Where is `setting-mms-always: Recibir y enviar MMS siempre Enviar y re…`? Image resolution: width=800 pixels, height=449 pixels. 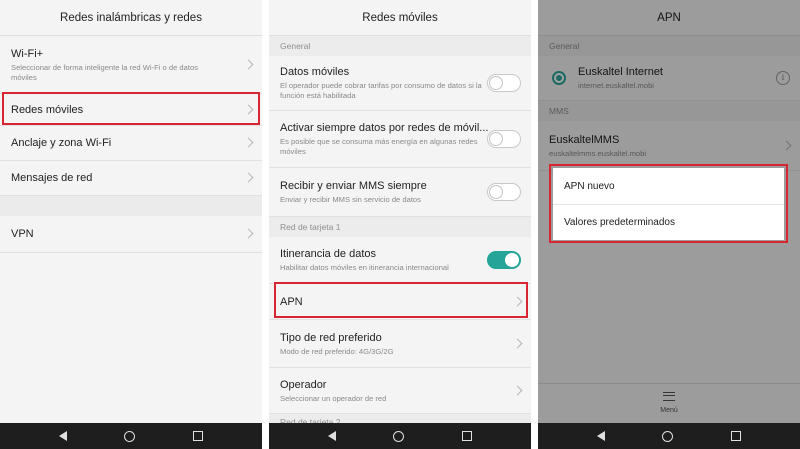
setting-mms-always: Recibir y enviar MMS siempre Enviar y re… is located at coordinates (400, 192).